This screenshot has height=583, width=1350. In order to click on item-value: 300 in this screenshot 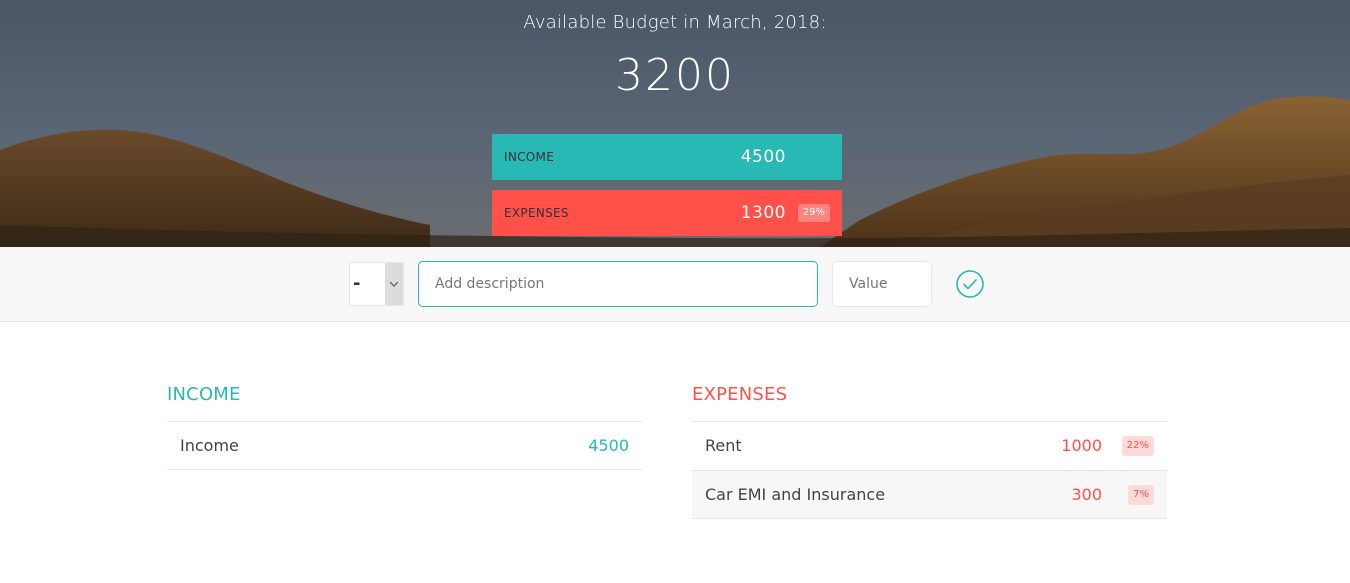, I will do `click(1086, 494)`.